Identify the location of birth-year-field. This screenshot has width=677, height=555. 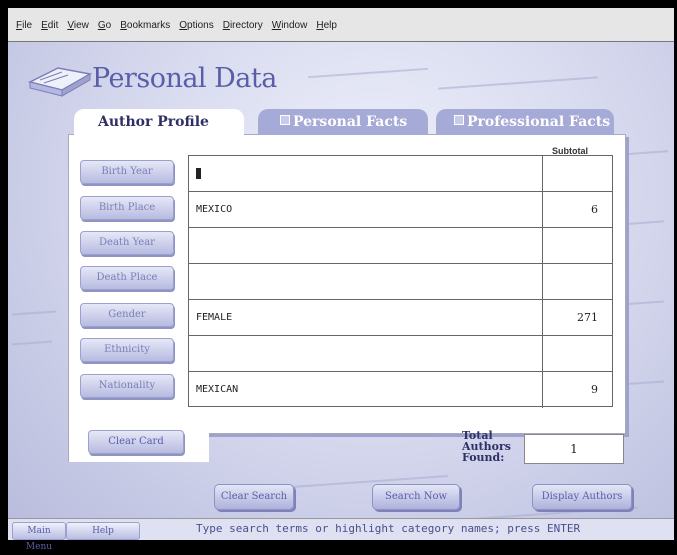
(198, 174).